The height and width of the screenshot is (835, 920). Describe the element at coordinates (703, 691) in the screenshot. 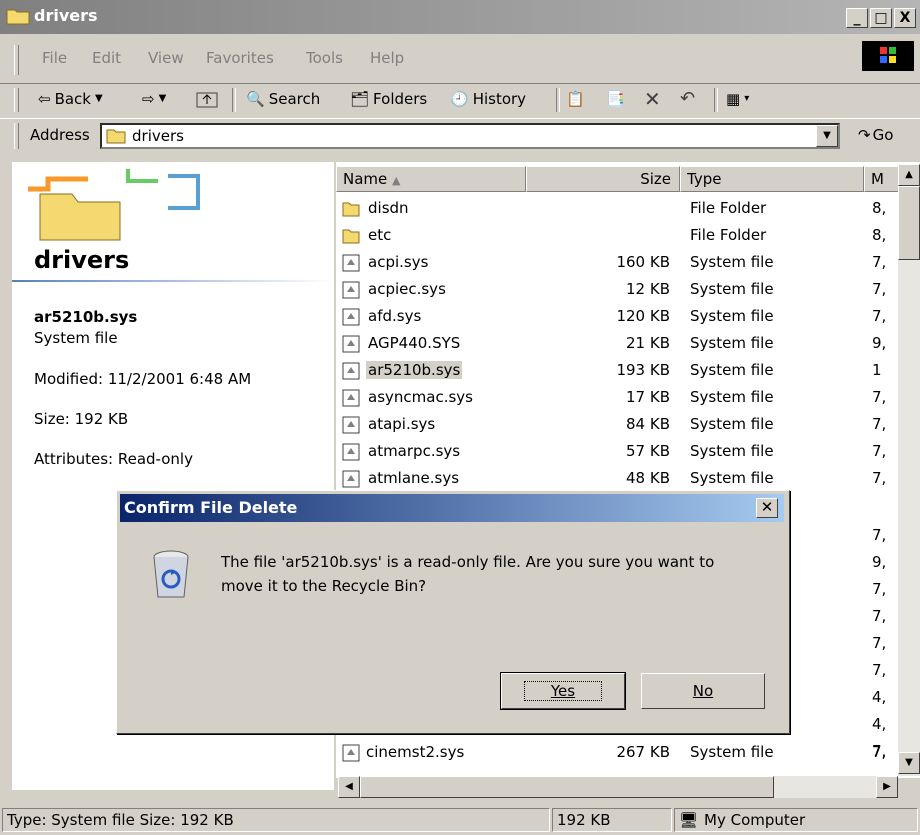

I see `no-button: No` at that location.